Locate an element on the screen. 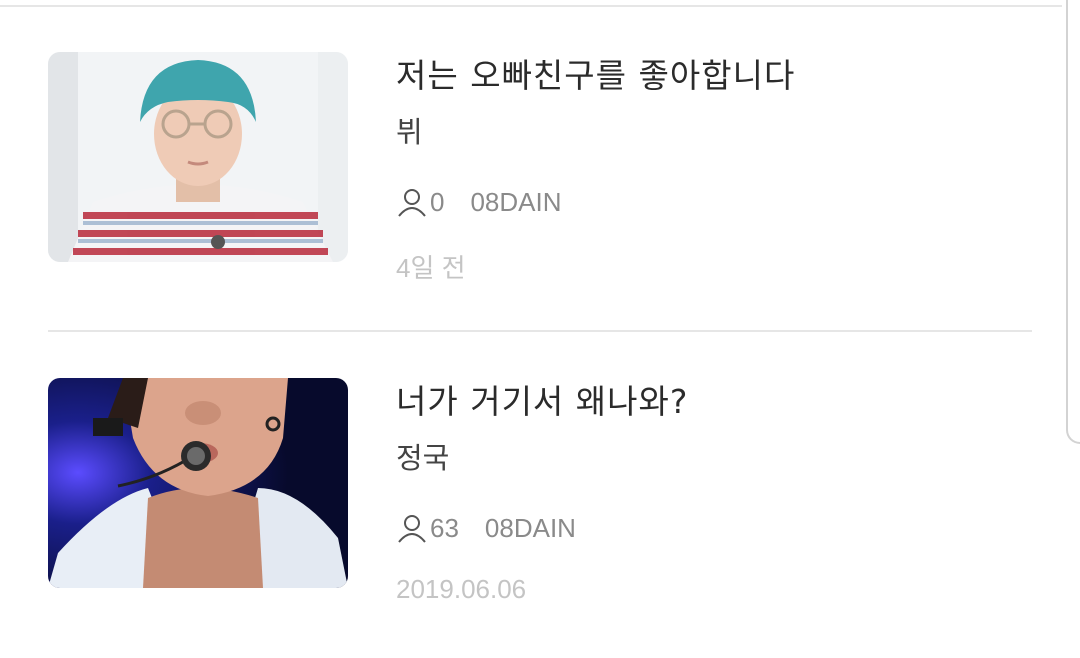  view-count: 63 is located at coordinates (444, 527).